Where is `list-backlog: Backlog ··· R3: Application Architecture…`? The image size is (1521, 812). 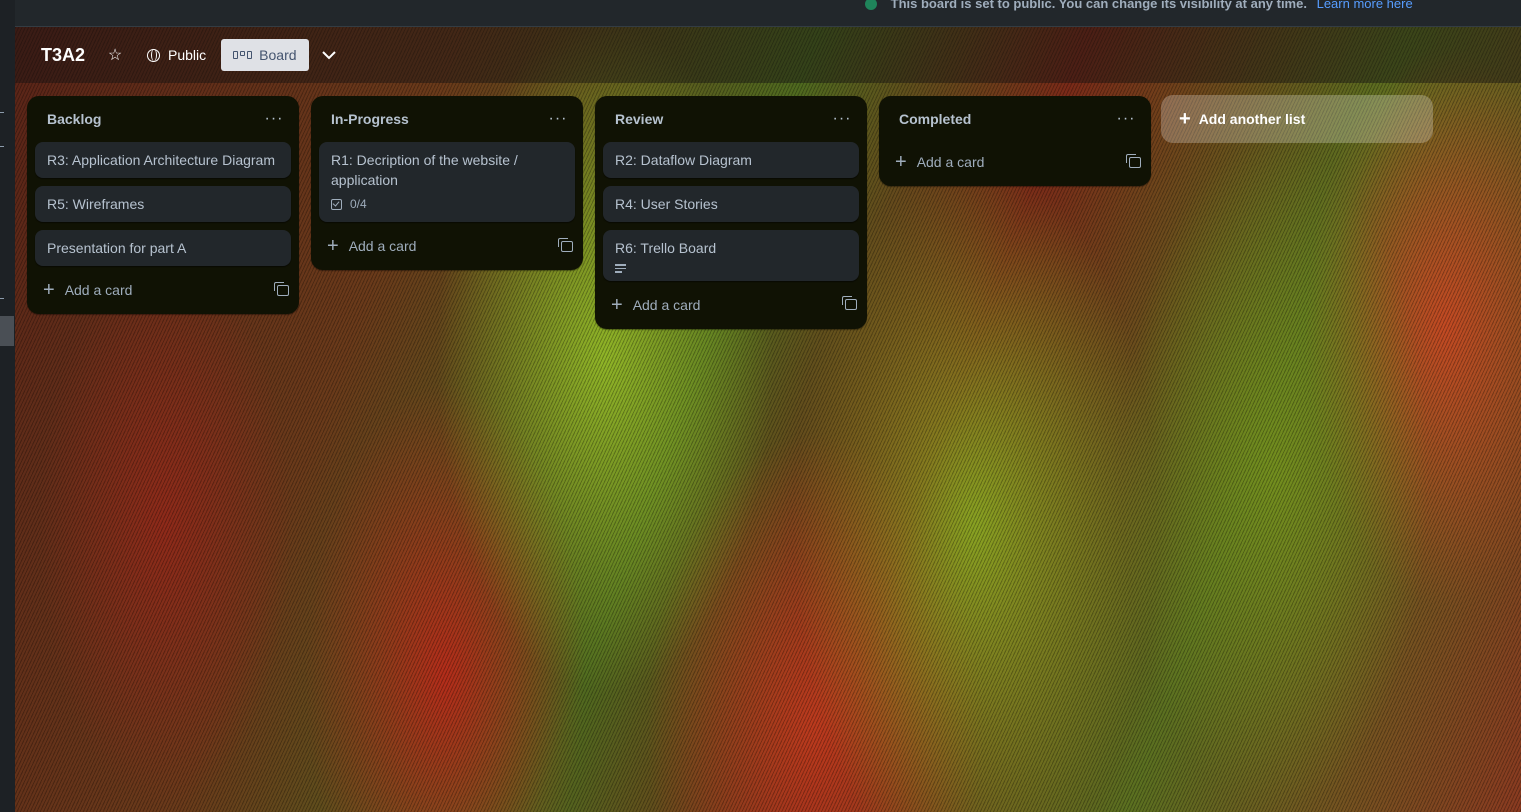 list-backlog: Backlog ··· R3: Application Architecture… is located at coordinates (163, 205).